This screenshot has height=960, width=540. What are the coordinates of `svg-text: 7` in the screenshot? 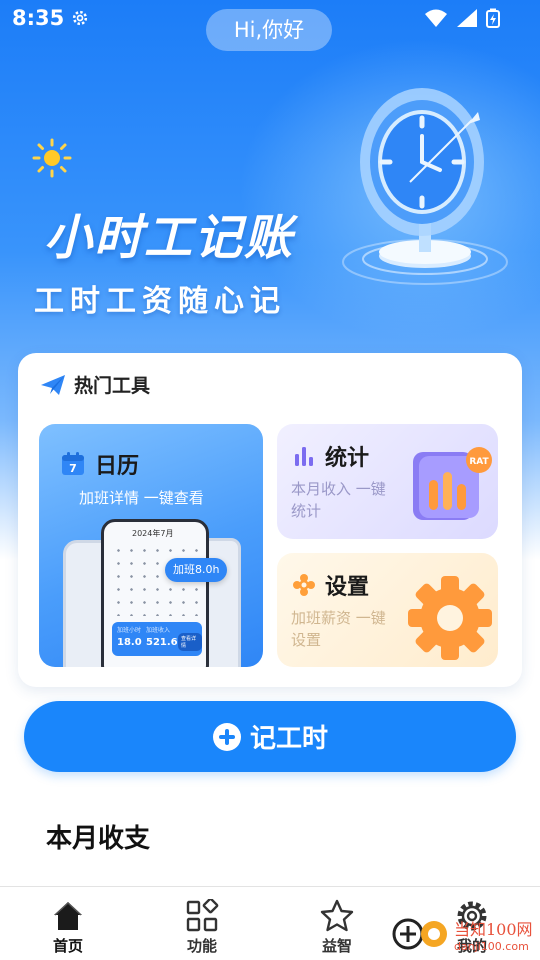 It's located at (73, 468).